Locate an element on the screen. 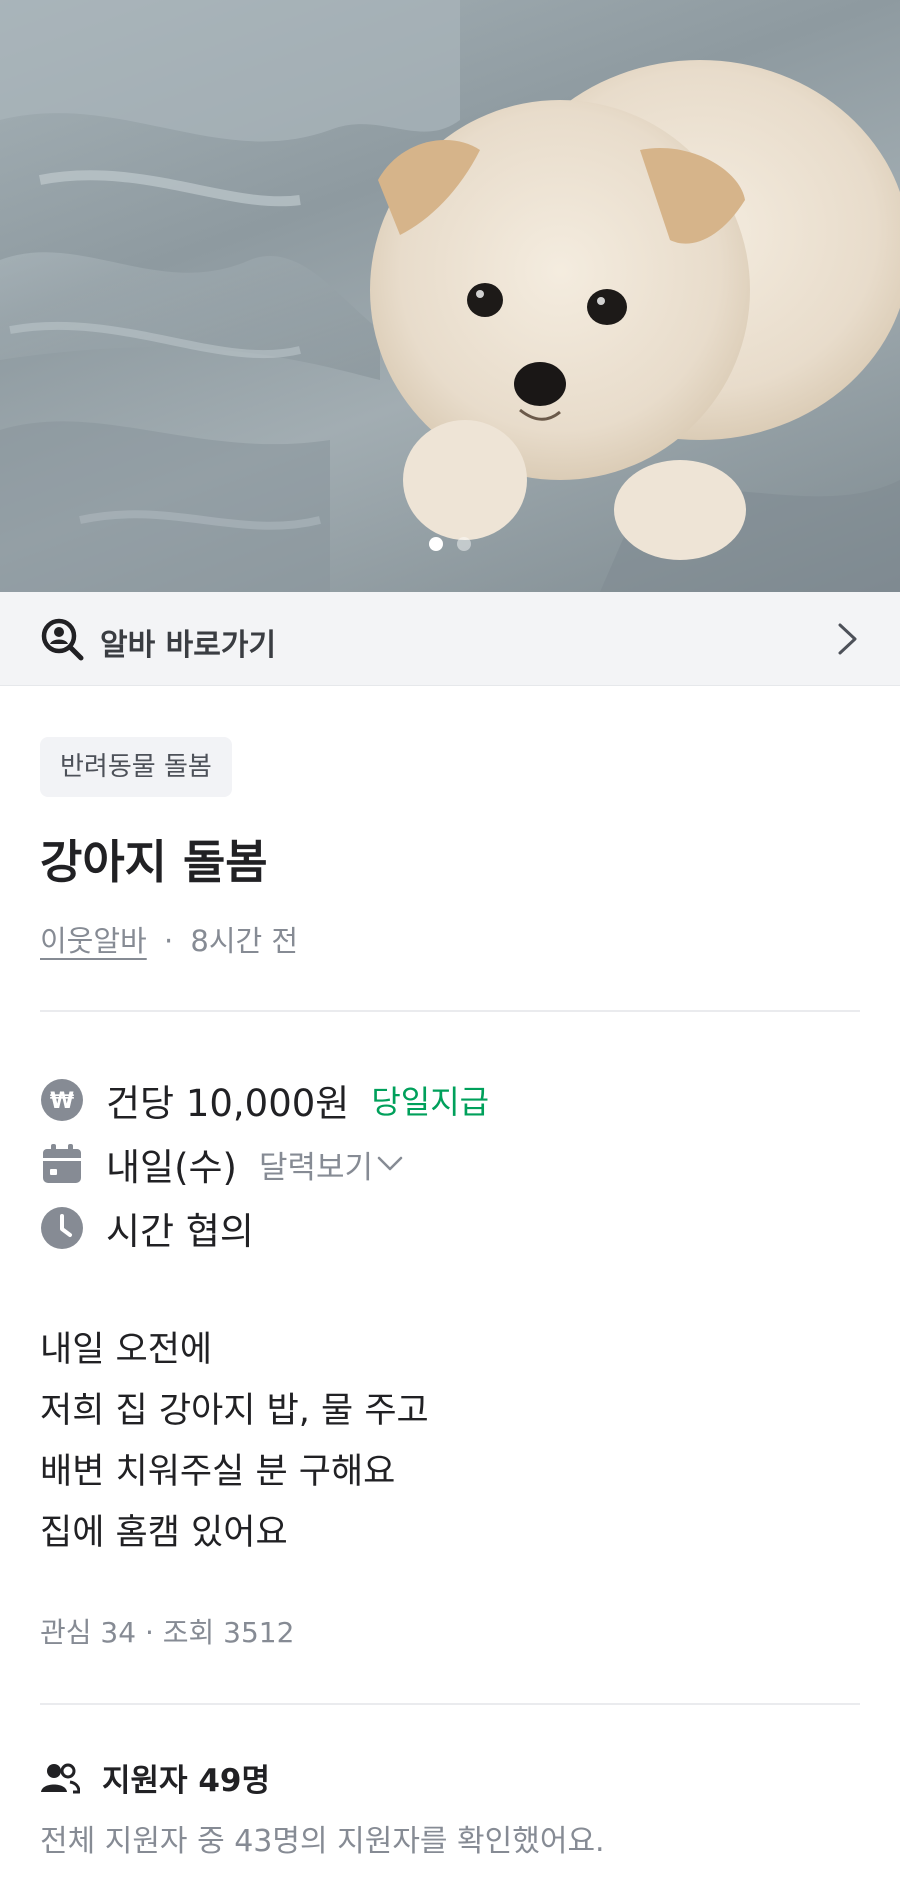 The image size is (900, 1878). pay-row: ₩ 건당 10,000원 당일지급 is located at coordinates (264, 1100).